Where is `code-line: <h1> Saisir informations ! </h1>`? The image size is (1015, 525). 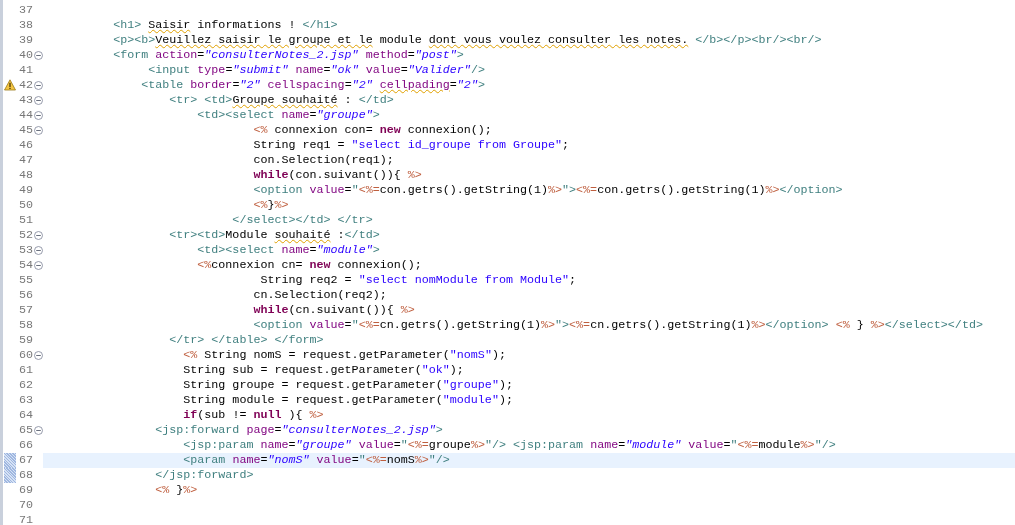 code-line: <h1> Saisir informations ! </h1> is located at coordinates (225, 25).